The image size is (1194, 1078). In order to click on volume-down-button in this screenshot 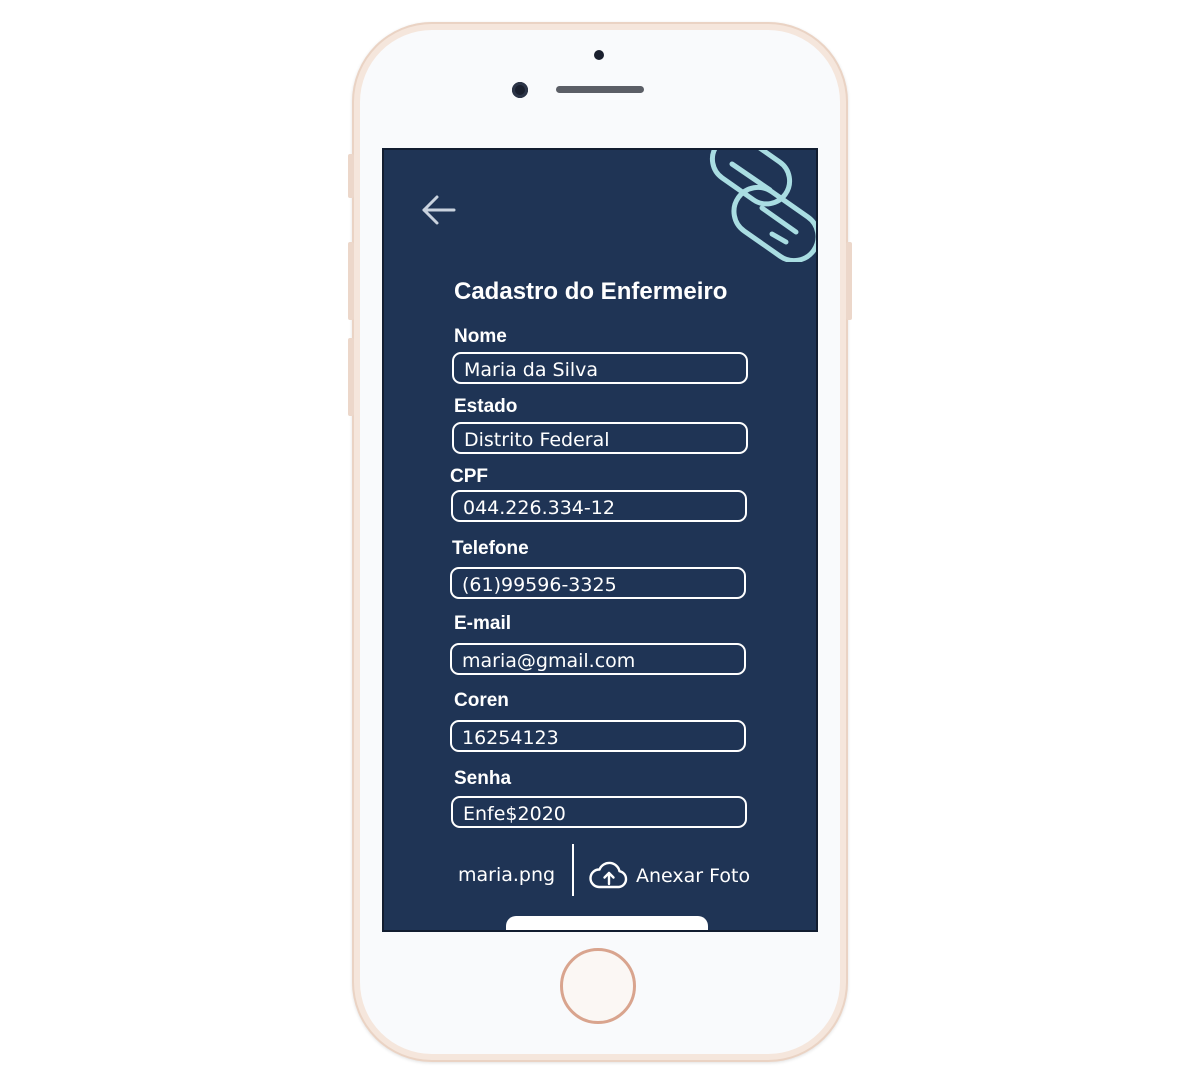, I will do `click(351, 377)`.